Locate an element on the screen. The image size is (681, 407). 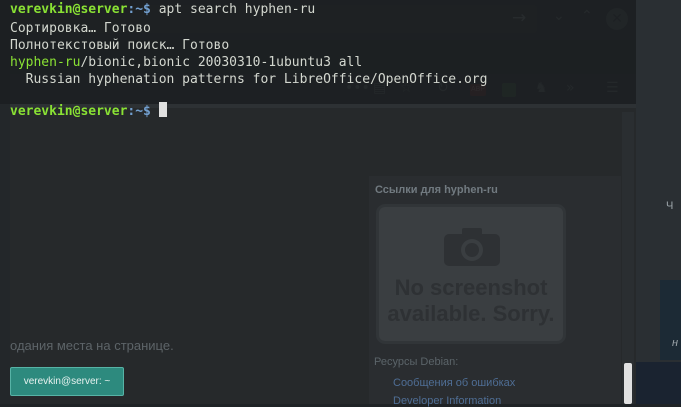
background-text-1: Ч is located at coordinates (670, 206).